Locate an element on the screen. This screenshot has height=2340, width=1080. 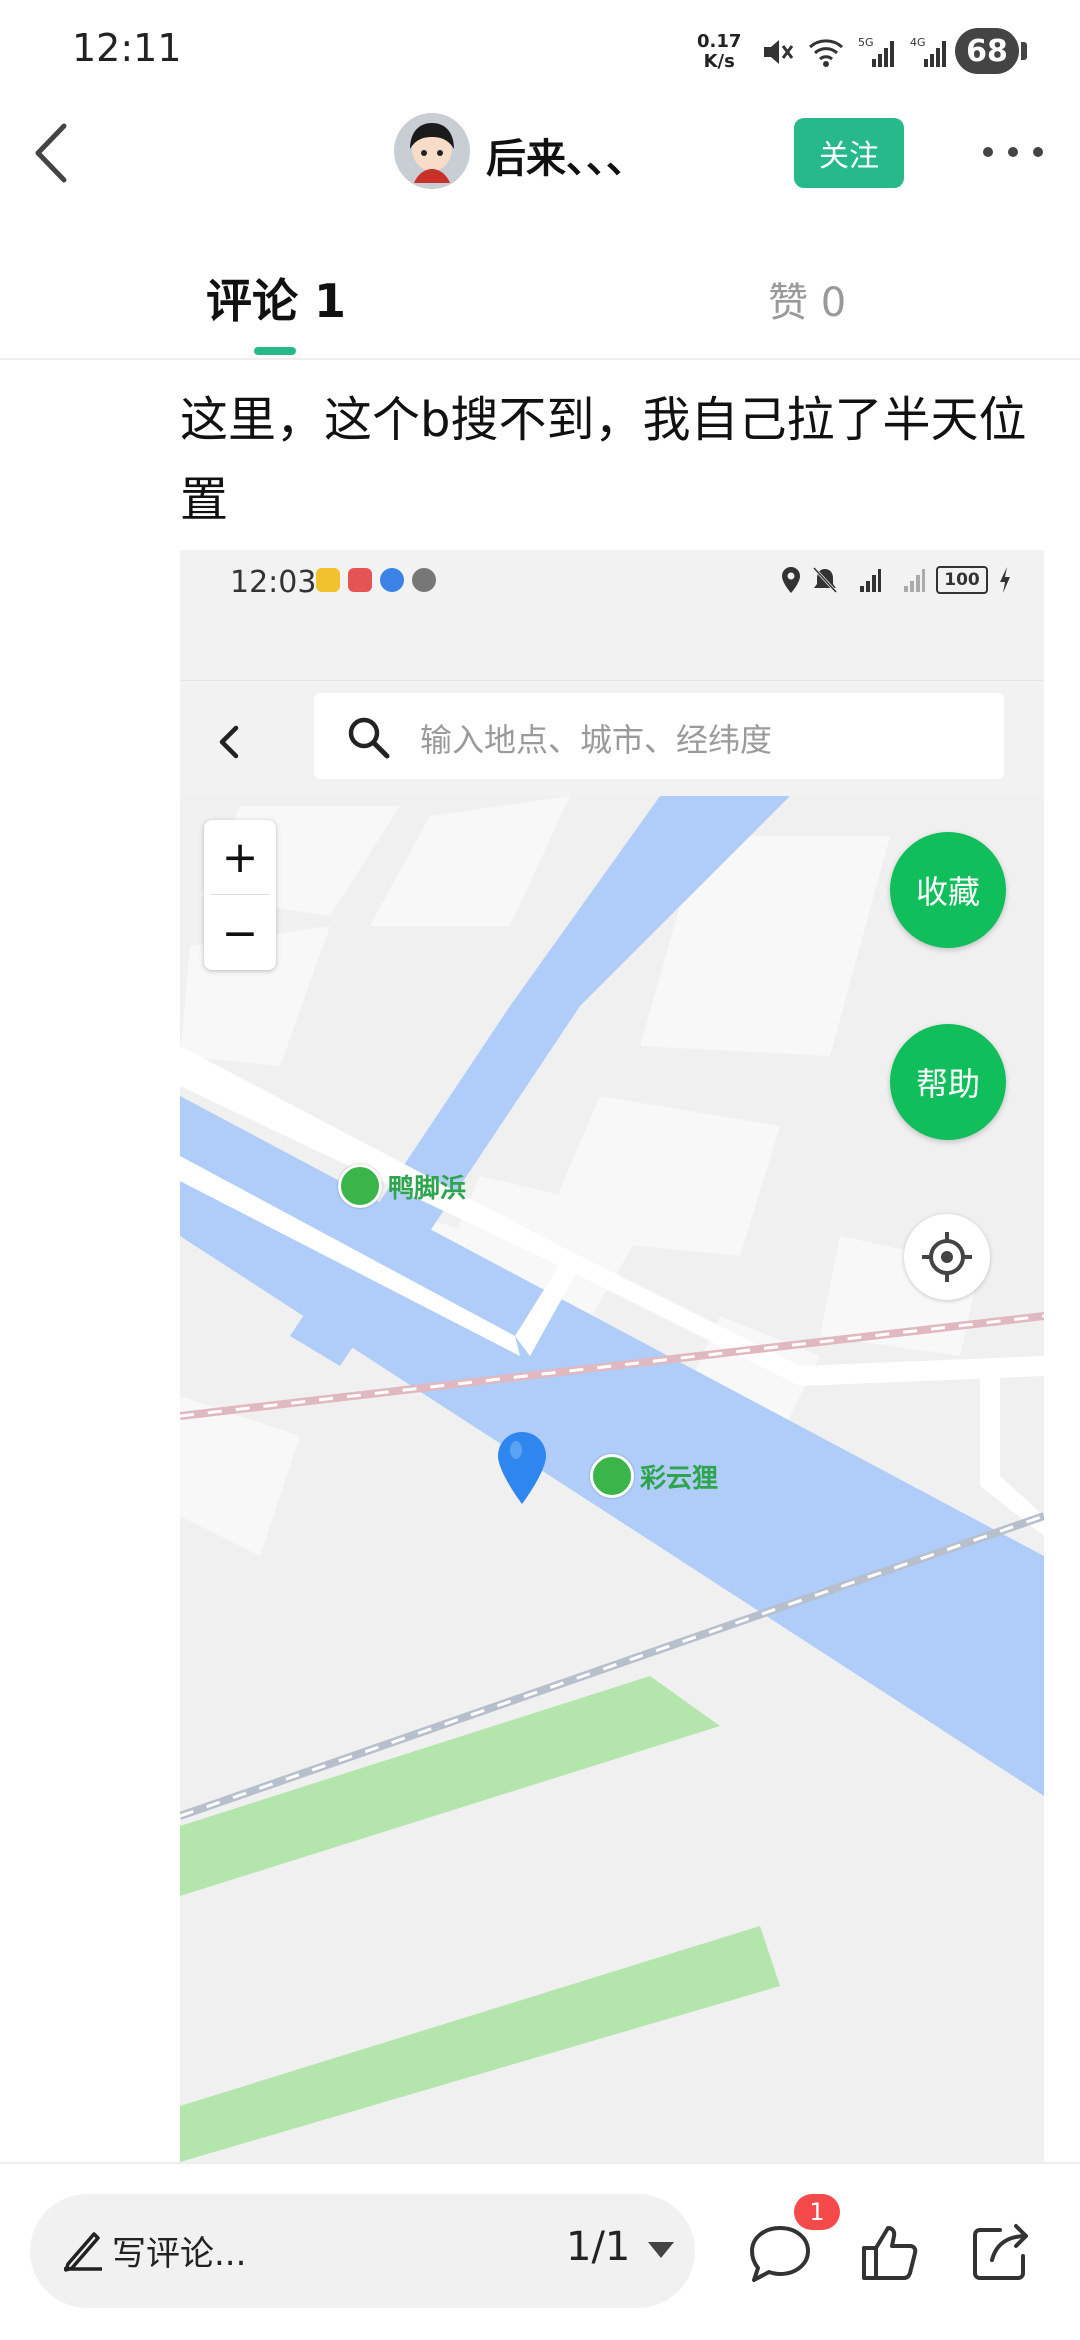
network-speed-value: 0.17 is located at coordinates (719, 41).